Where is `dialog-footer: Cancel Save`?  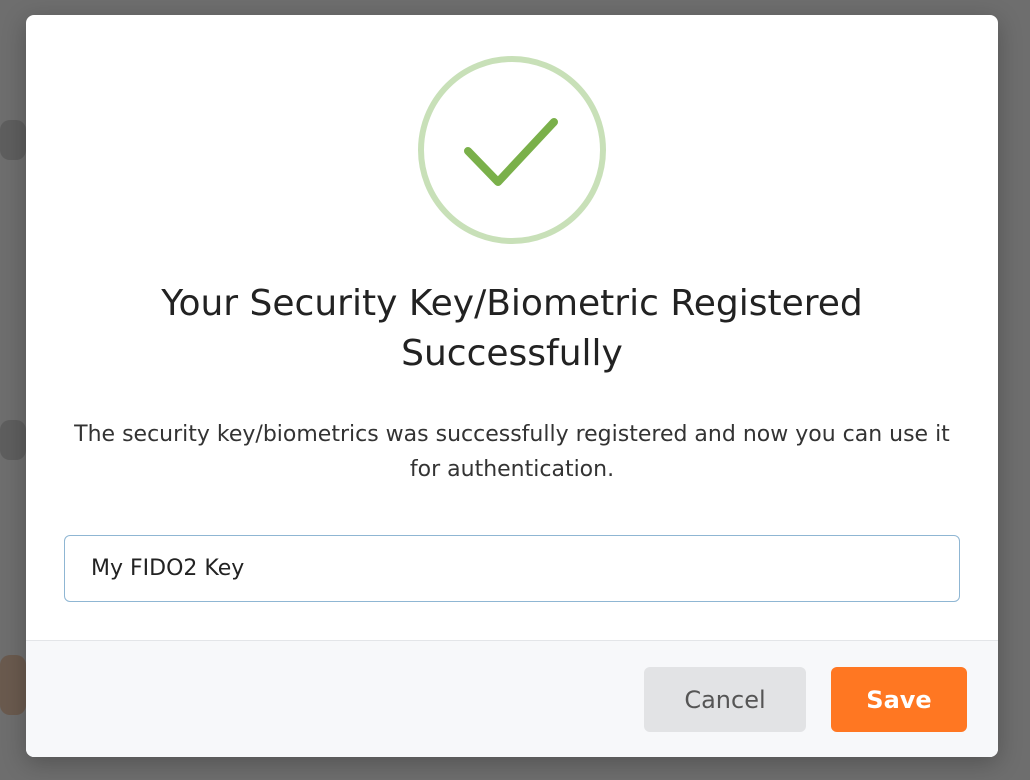 dialog-footer: Cancel Save is located at coordinates (512, 698).